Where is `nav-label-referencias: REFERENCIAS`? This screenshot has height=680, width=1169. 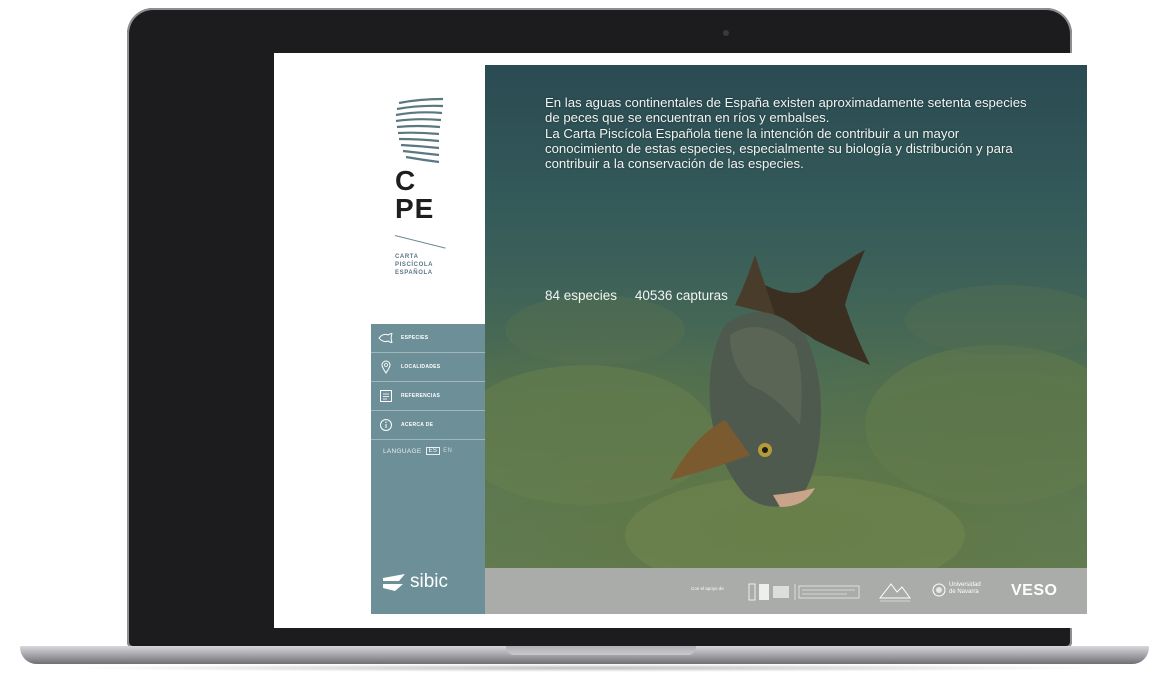
nav-label-referencias: REFERENCIAS is located at coordinates (421, 396).